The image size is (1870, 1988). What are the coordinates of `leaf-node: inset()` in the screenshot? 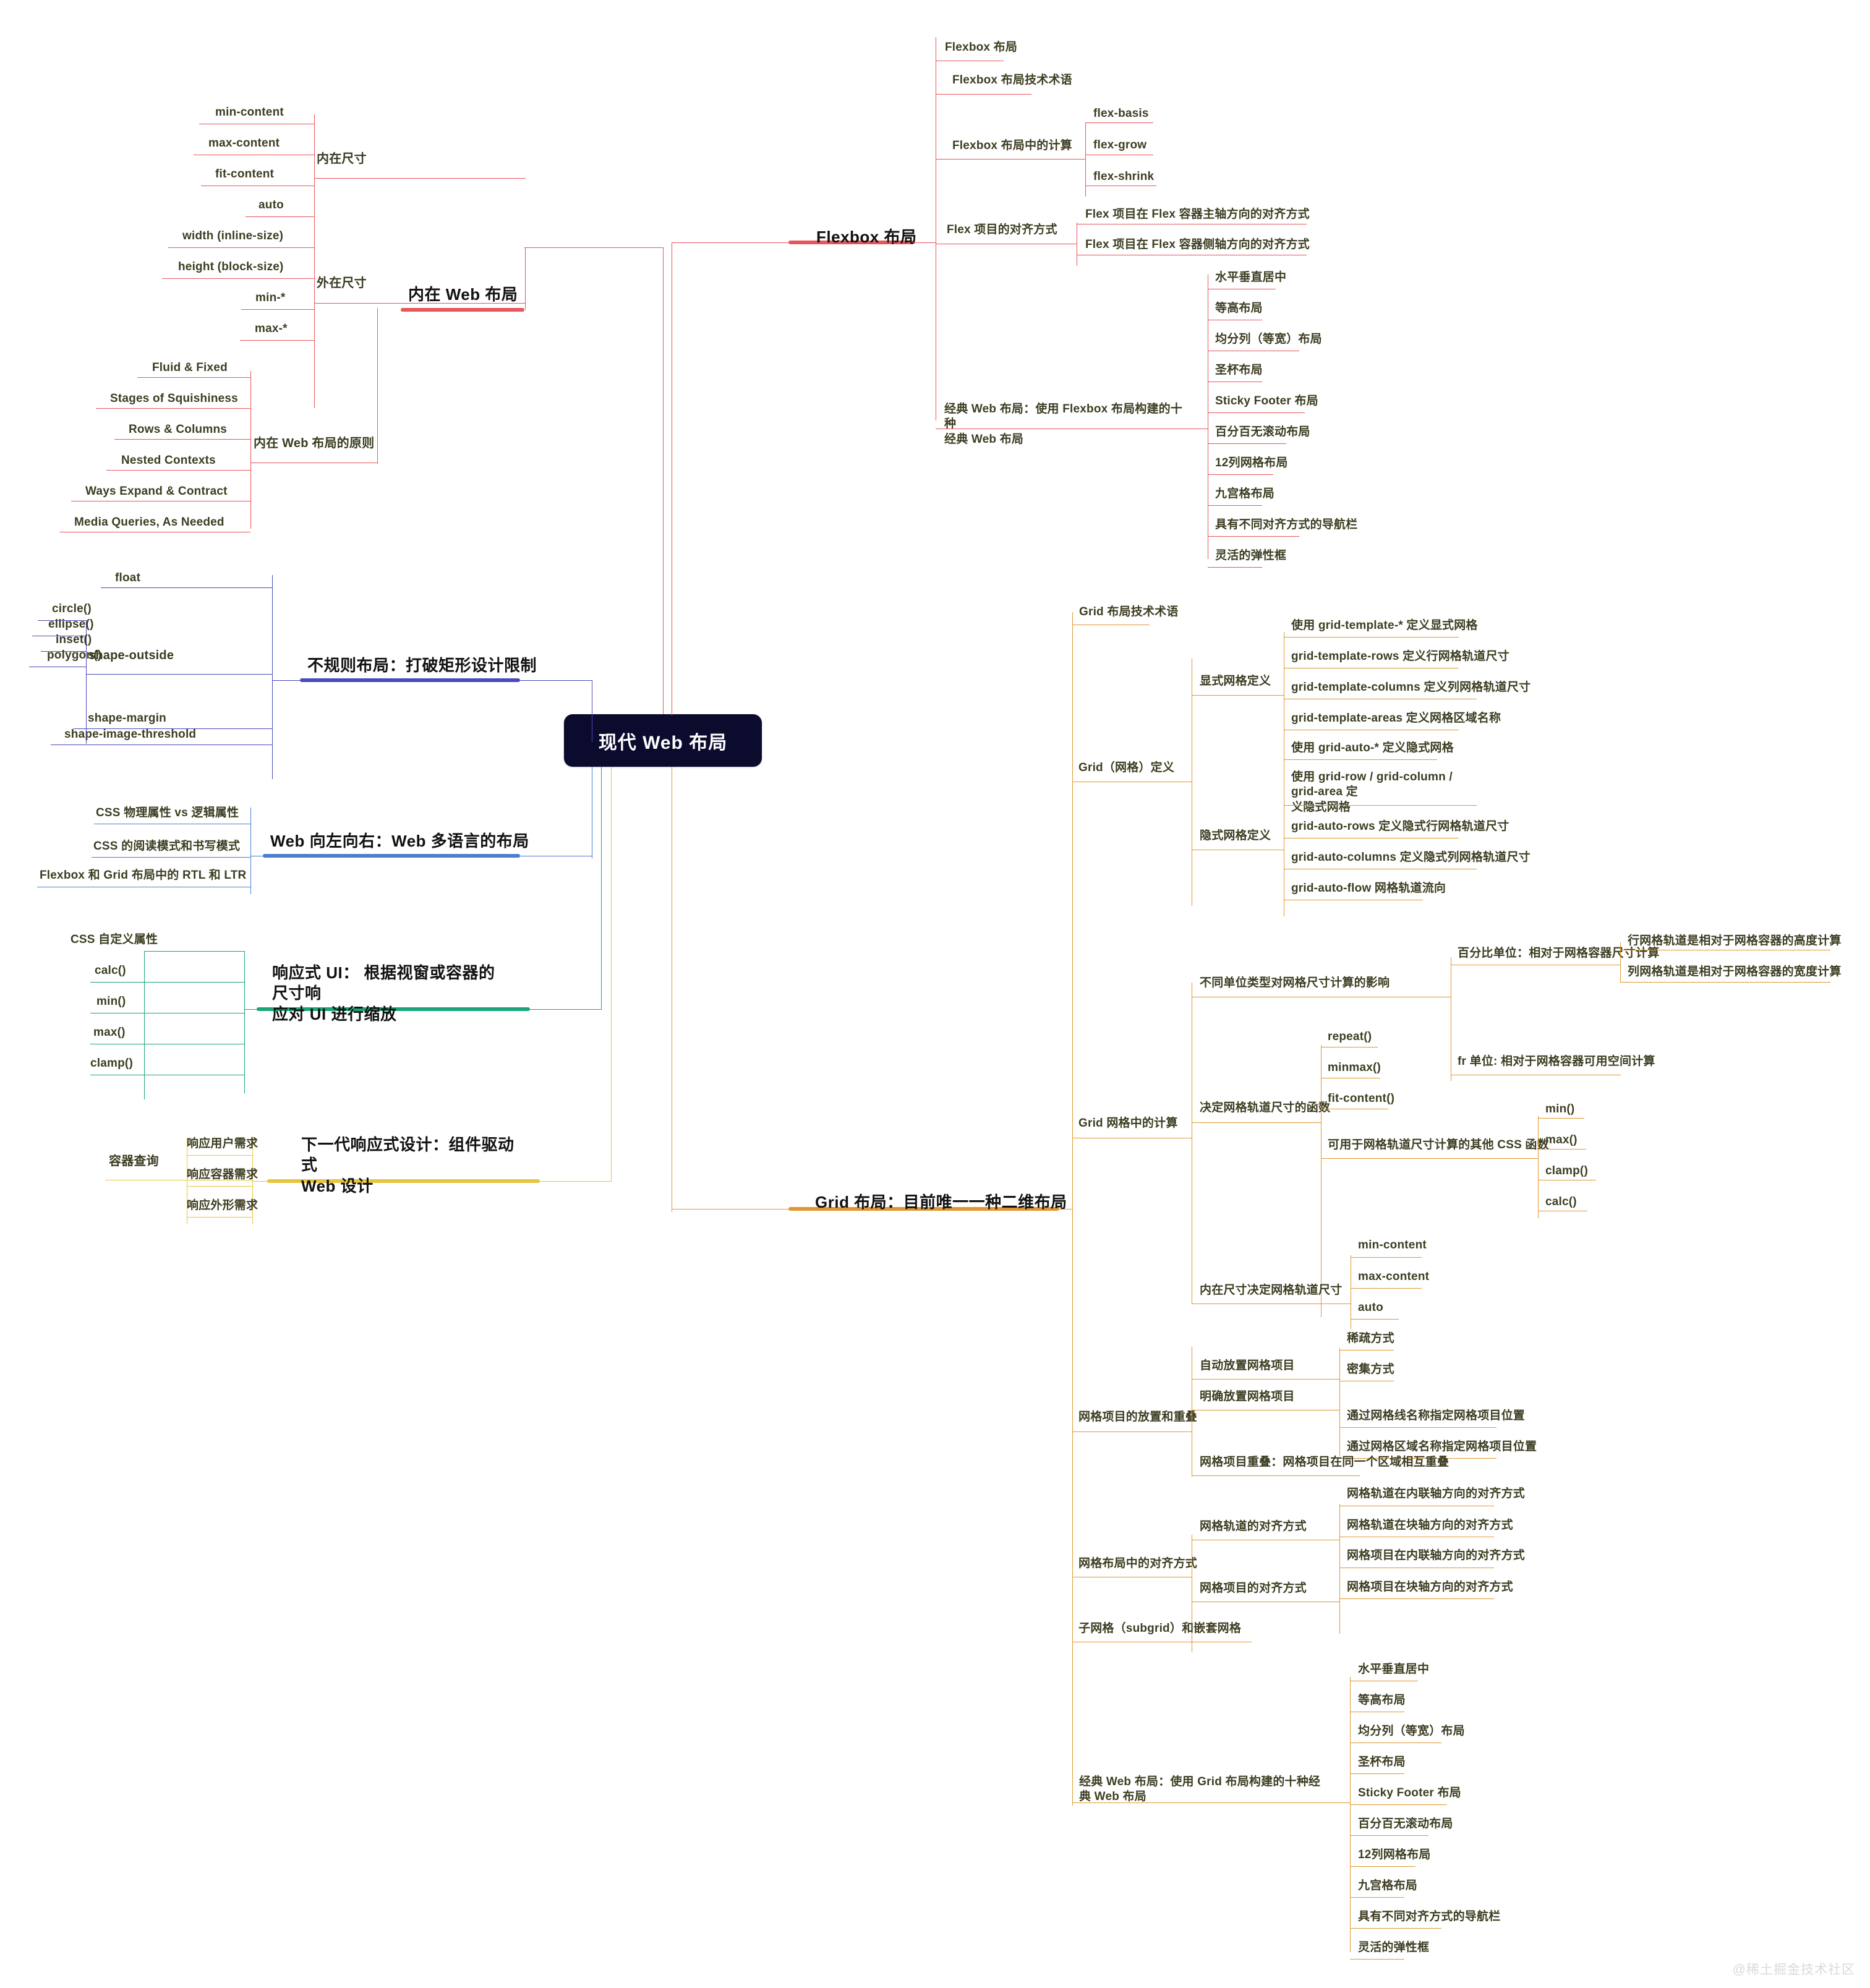 It's located at (74, 640).